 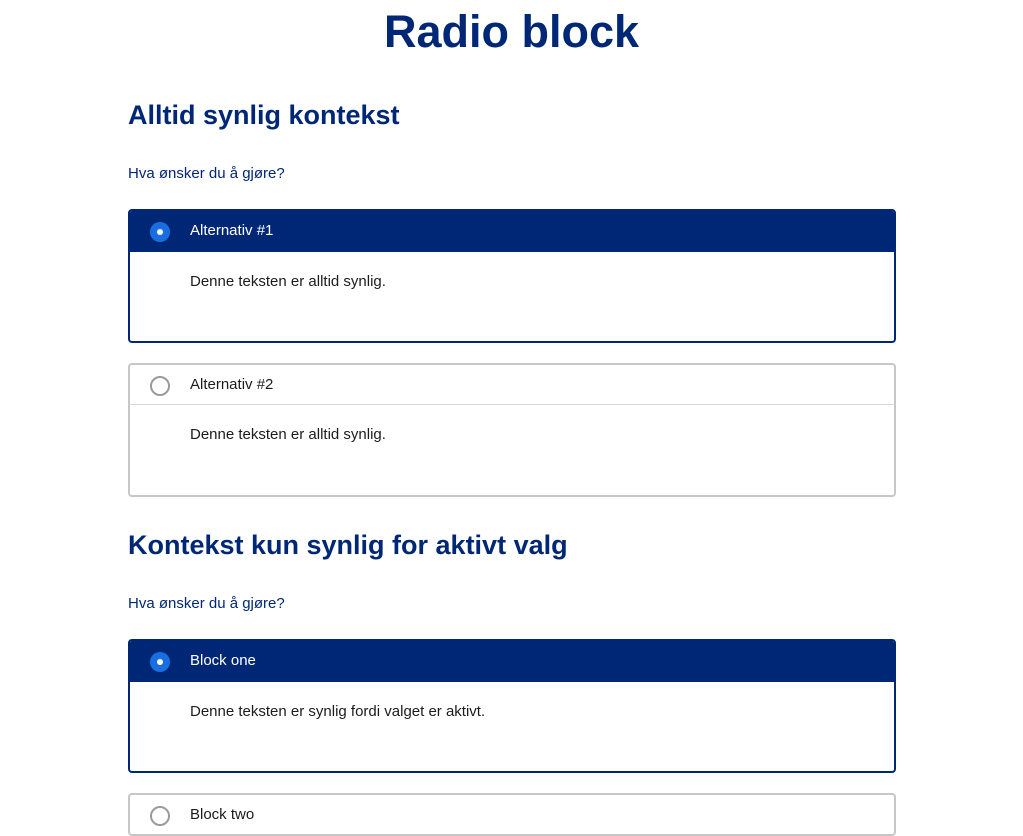 What do you see at coordinates (511, 31) in the screenshot?
I see `page-title: Radio block` at bounding box center [511, 31].